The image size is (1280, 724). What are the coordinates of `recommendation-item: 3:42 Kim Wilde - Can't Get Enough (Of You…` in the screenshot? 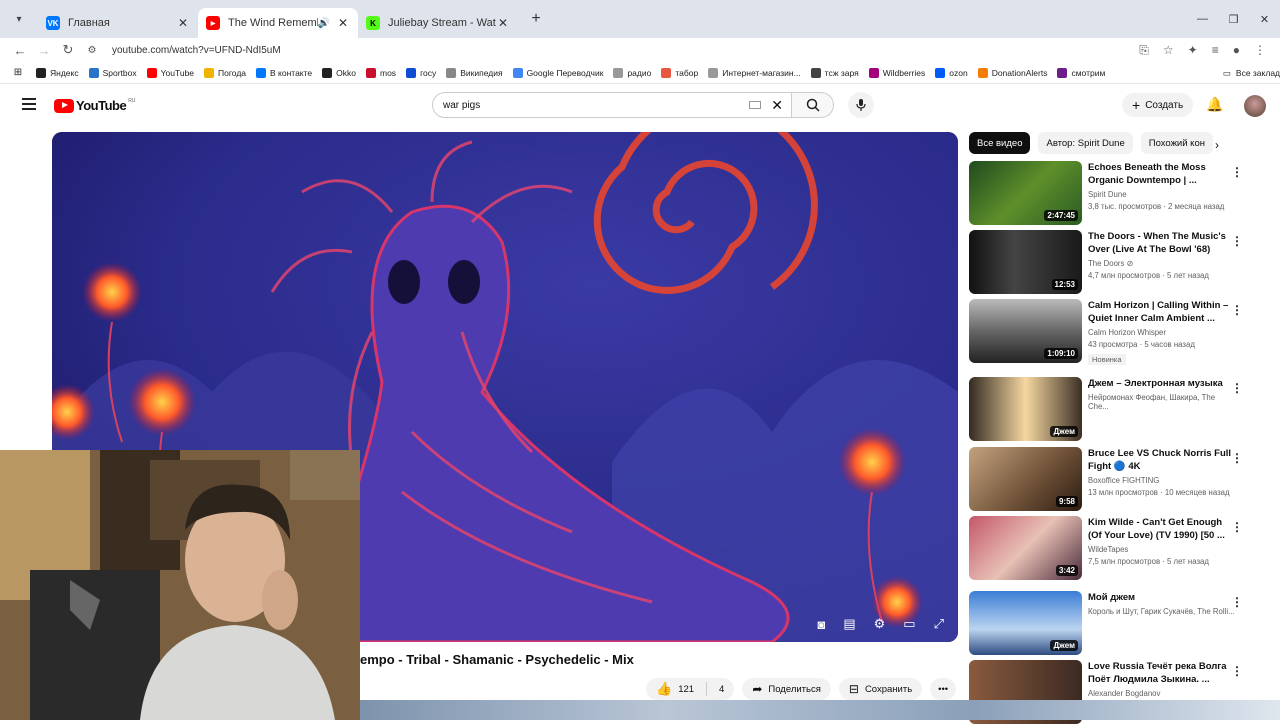 It's located at (1114, 548).